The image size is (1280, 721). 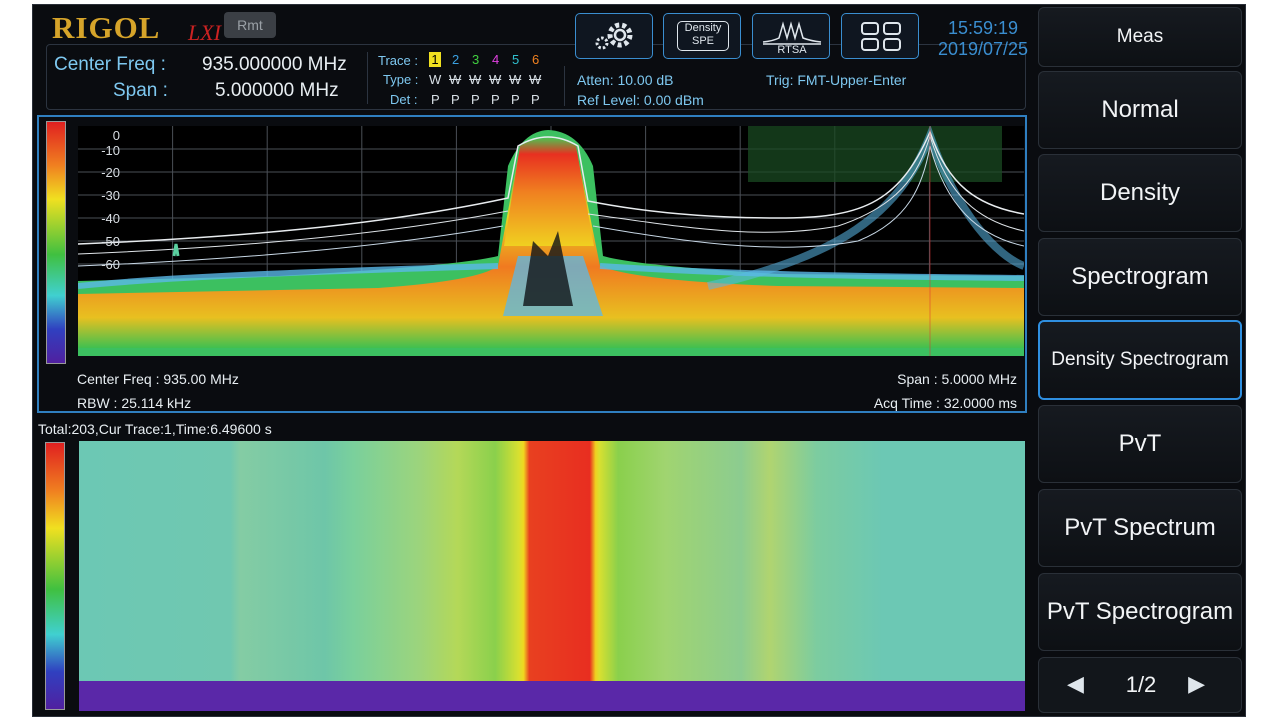 I want to click on grid-icon, so click(x=881, y=36).